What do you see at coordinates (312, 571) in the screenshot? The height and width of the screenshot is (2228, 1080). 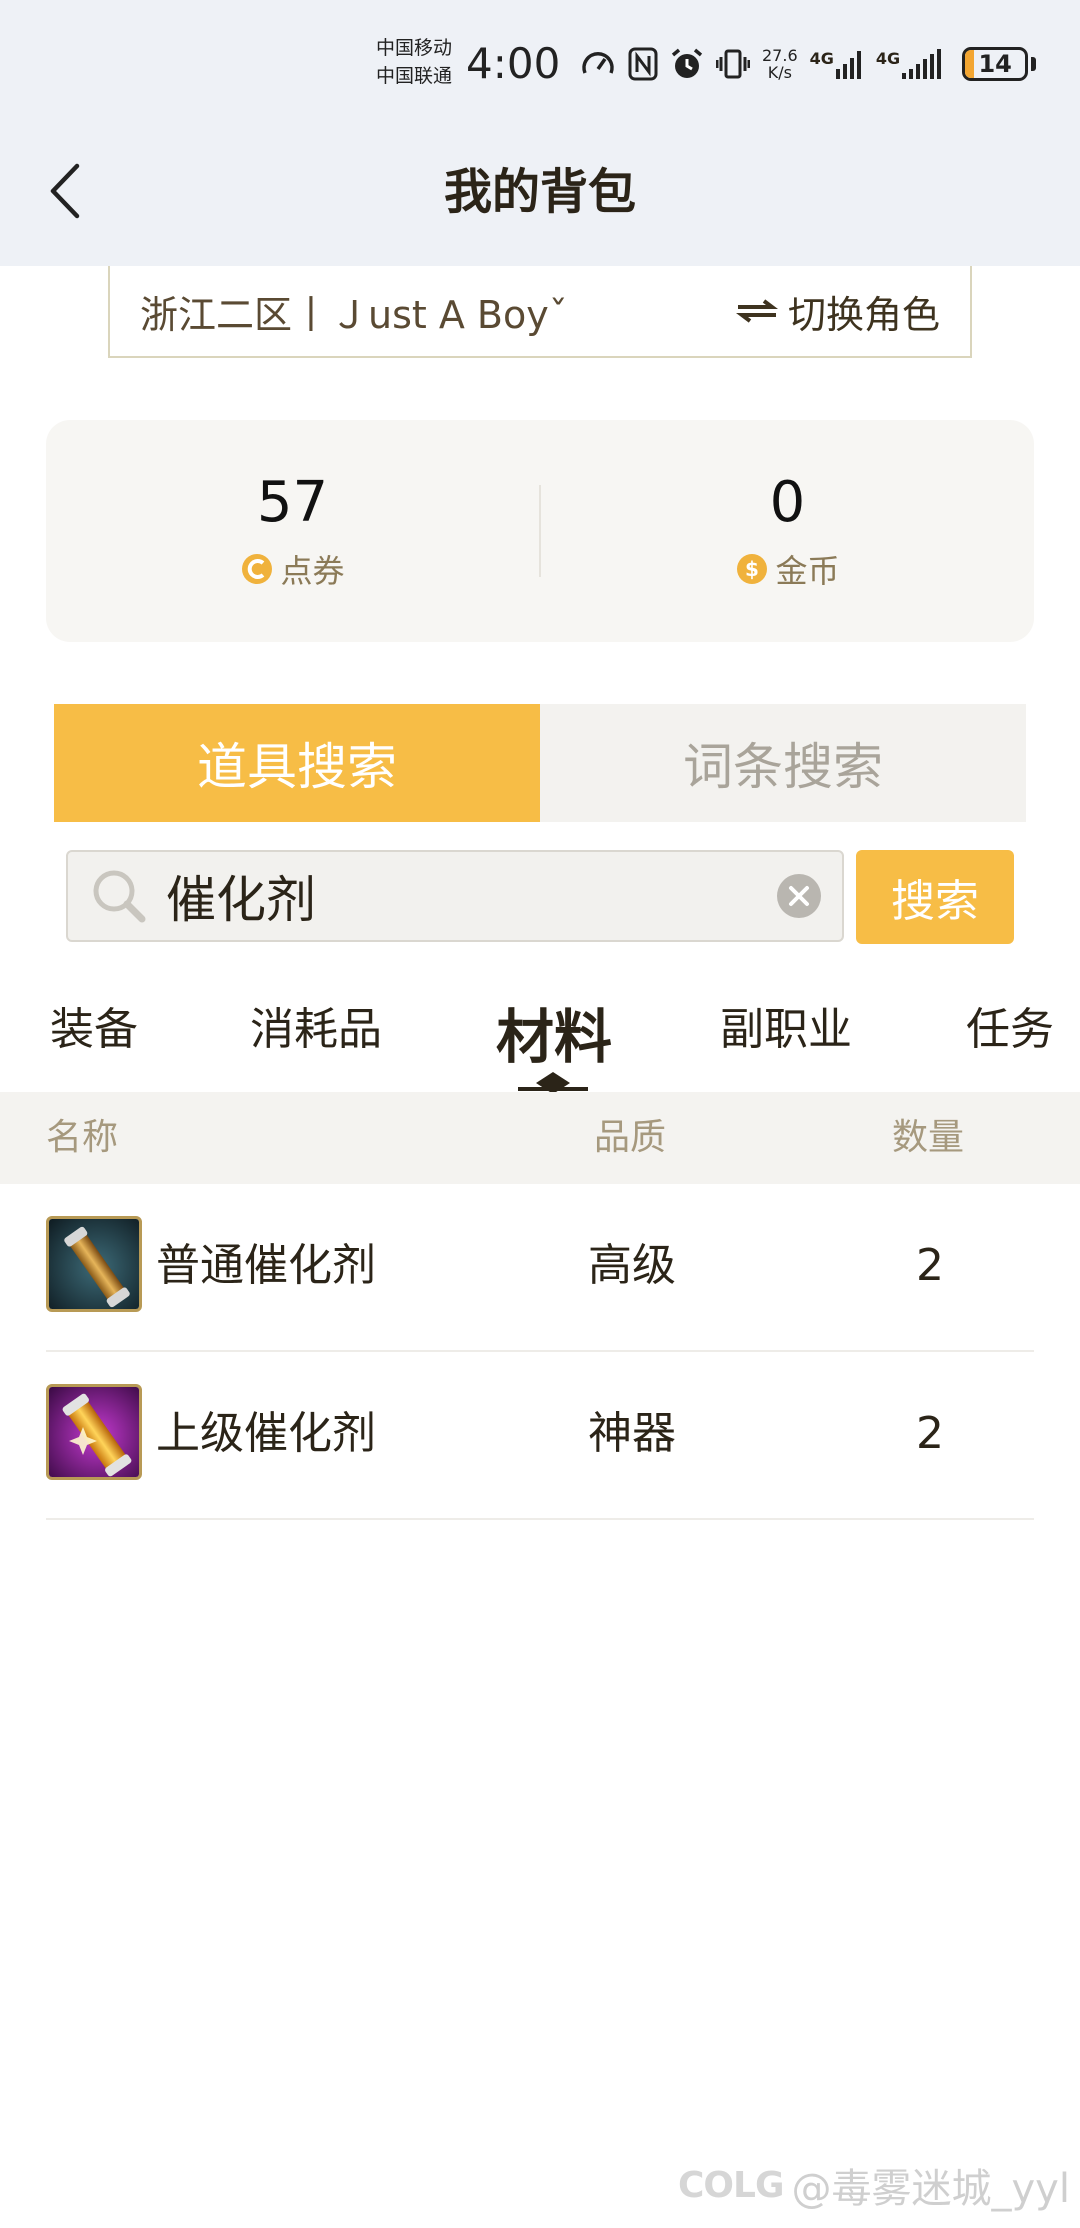 I see `points-label: 点券` at bounding box center [312, 571].